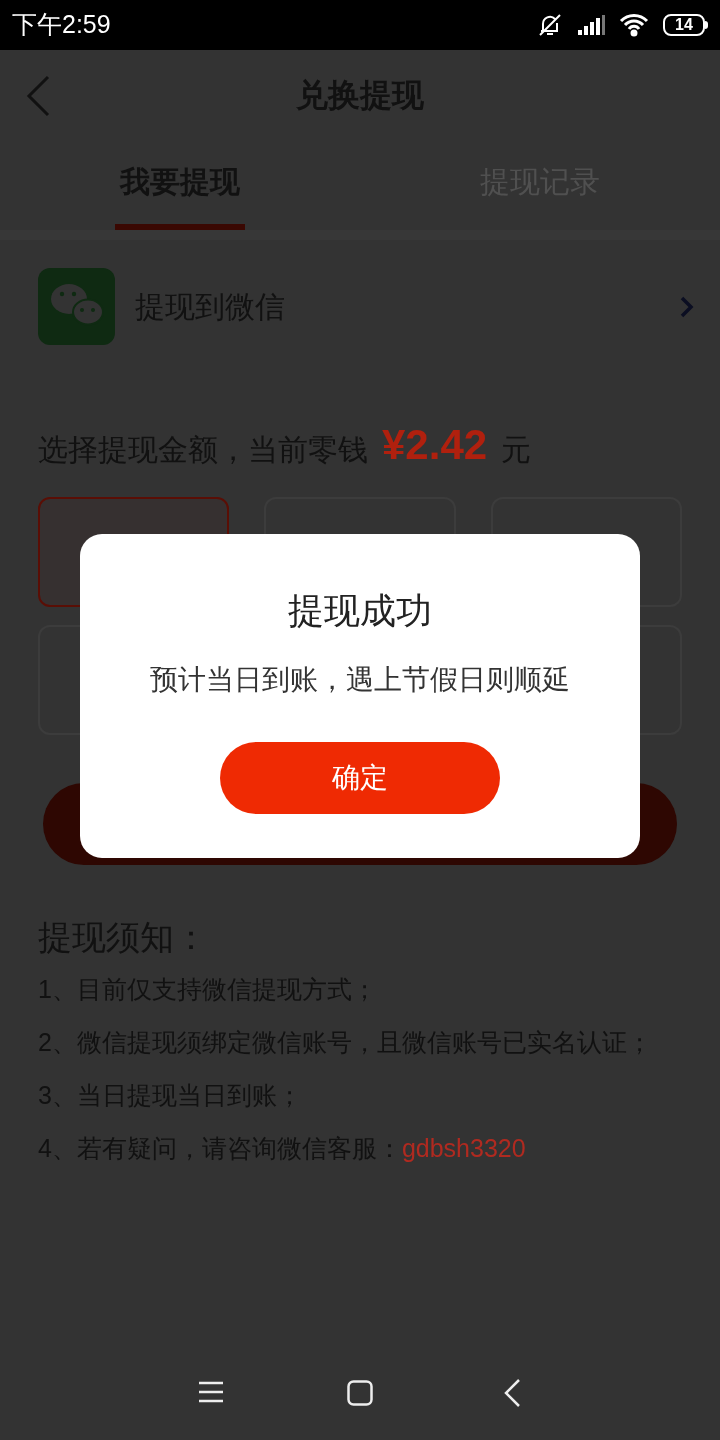  What do you see at coordinates (634, 25) in the screenshot?
I see `wifi-icon` at bounding box center [634, 25].